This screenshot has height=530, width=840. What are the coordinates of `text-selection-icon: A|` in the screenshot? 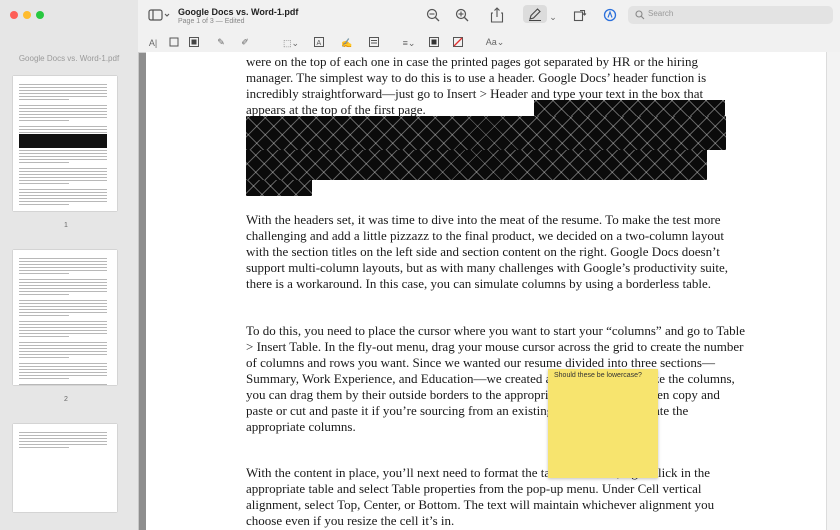 It's located at (153, 43).